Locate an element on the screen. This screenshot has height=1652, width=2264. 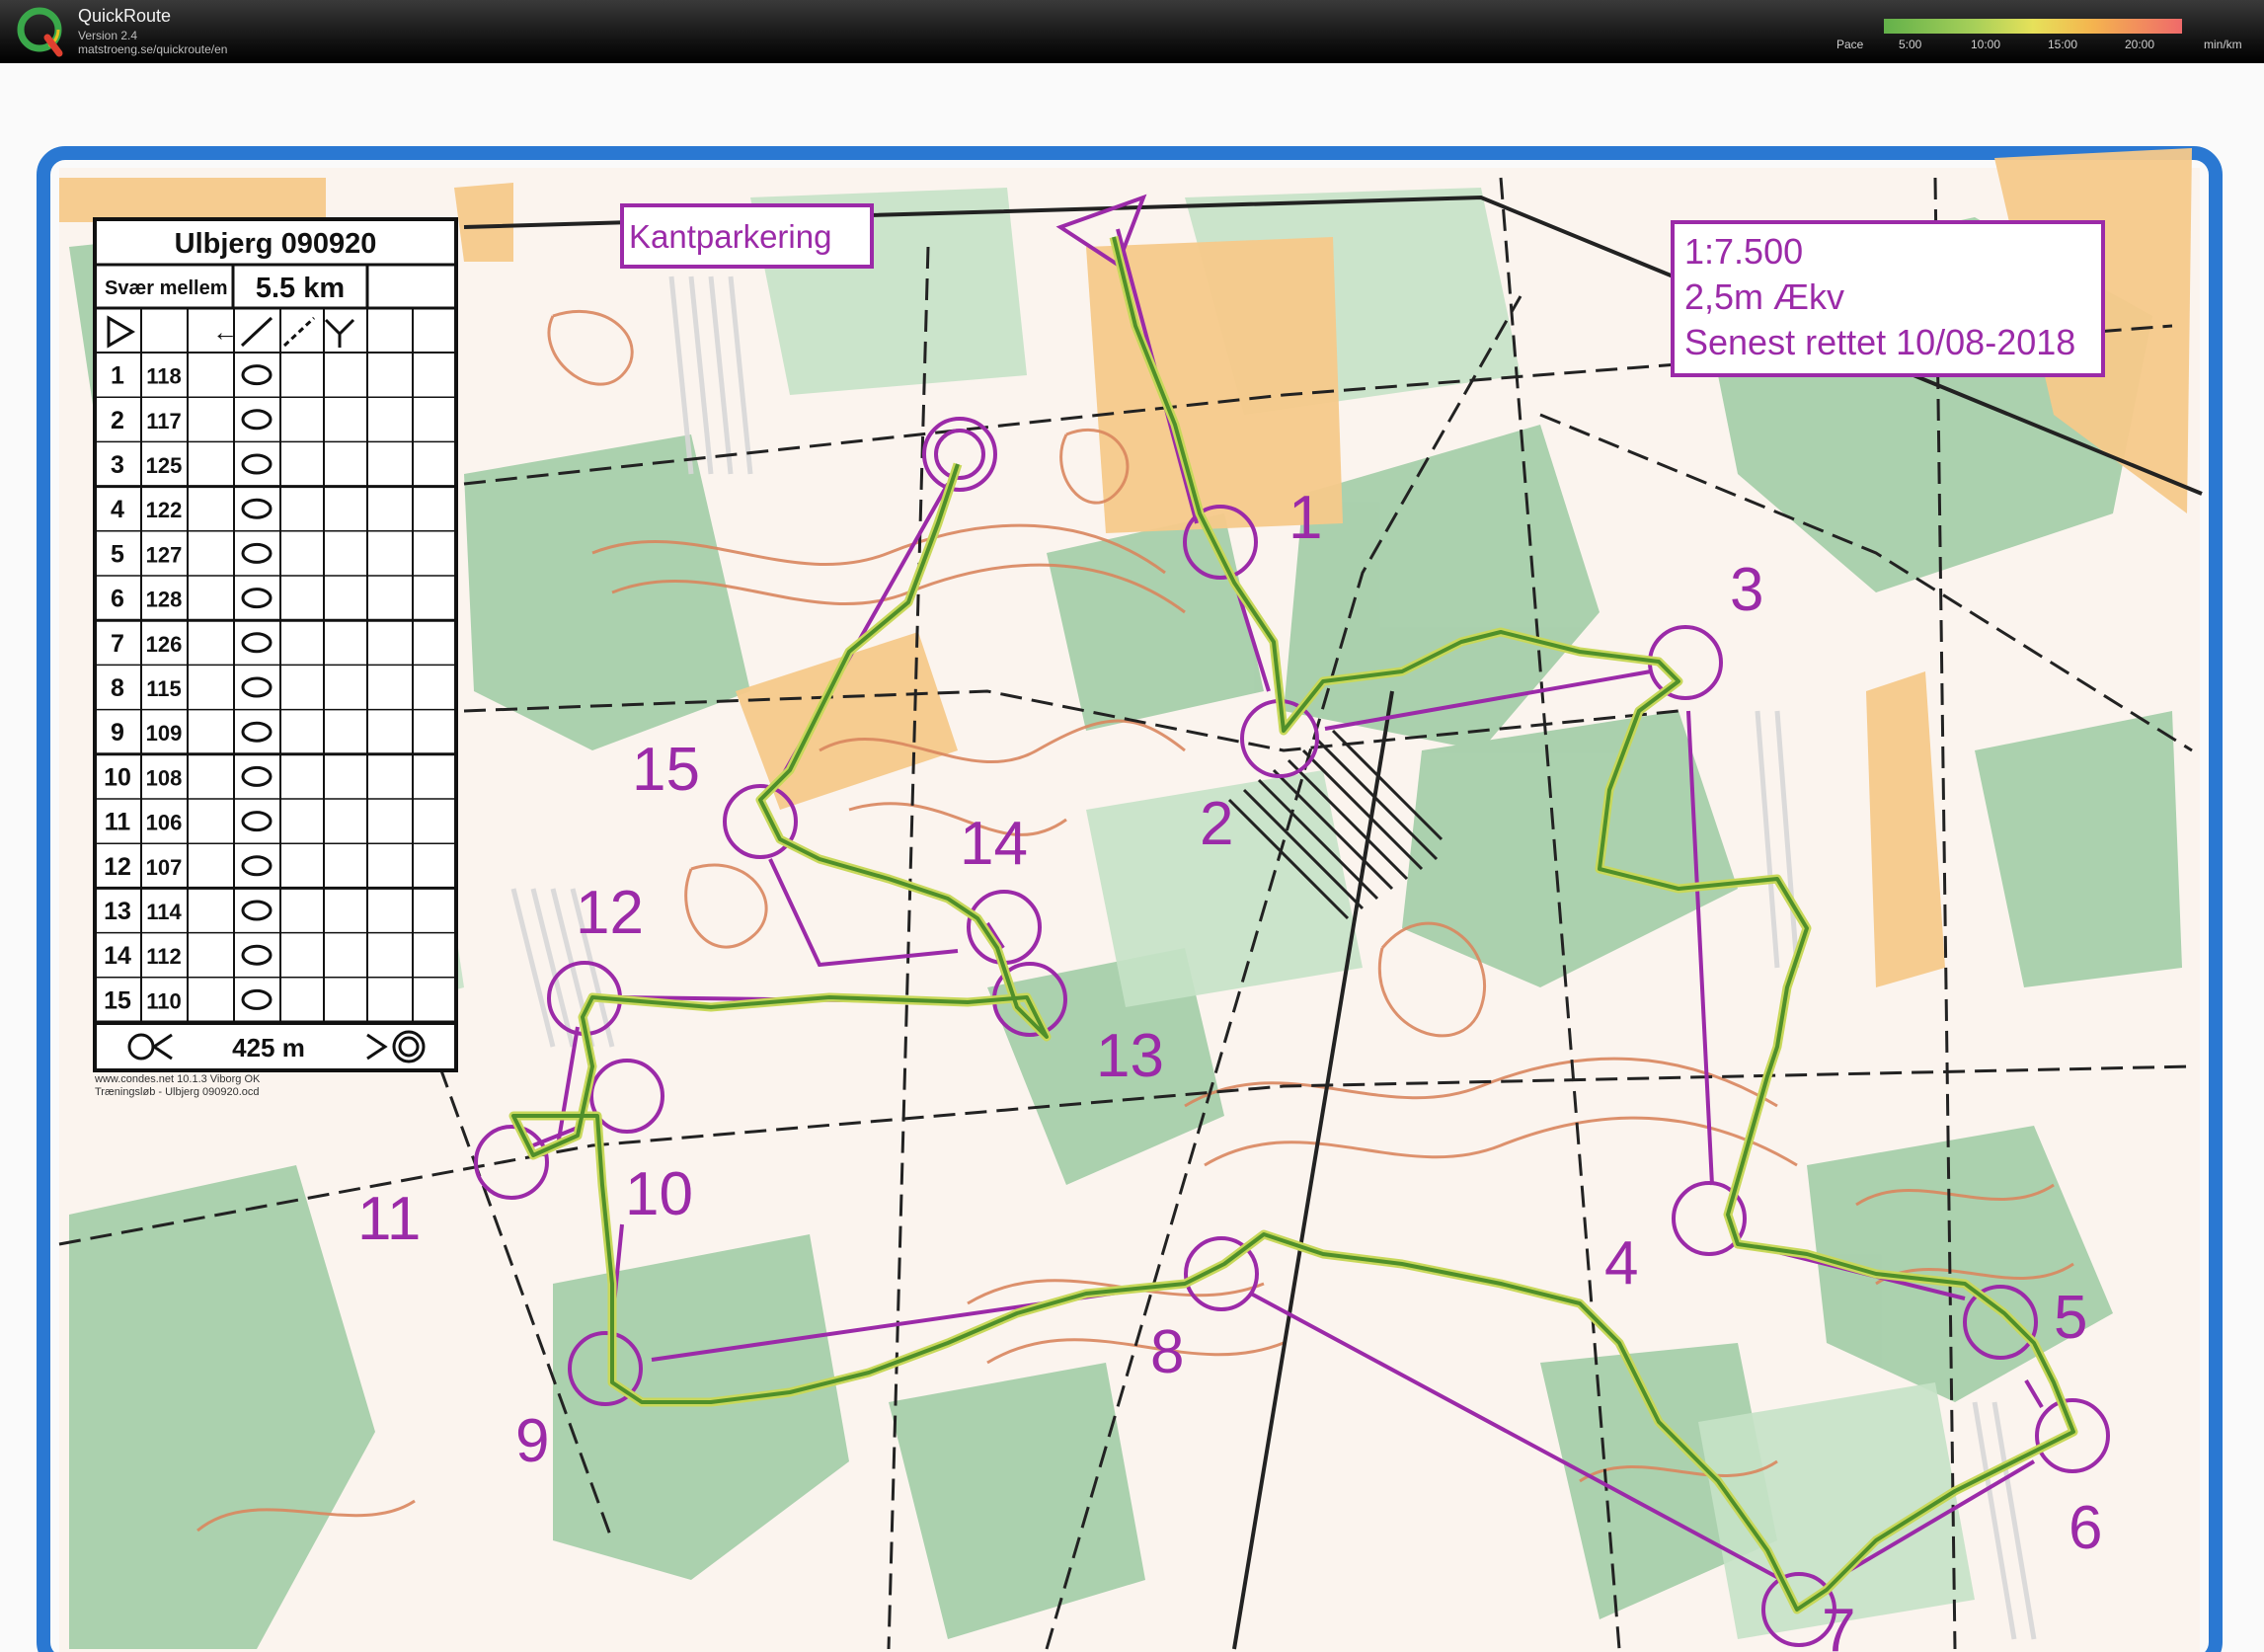
control-number-6: 6 is located at coordinates (2085, 1528).